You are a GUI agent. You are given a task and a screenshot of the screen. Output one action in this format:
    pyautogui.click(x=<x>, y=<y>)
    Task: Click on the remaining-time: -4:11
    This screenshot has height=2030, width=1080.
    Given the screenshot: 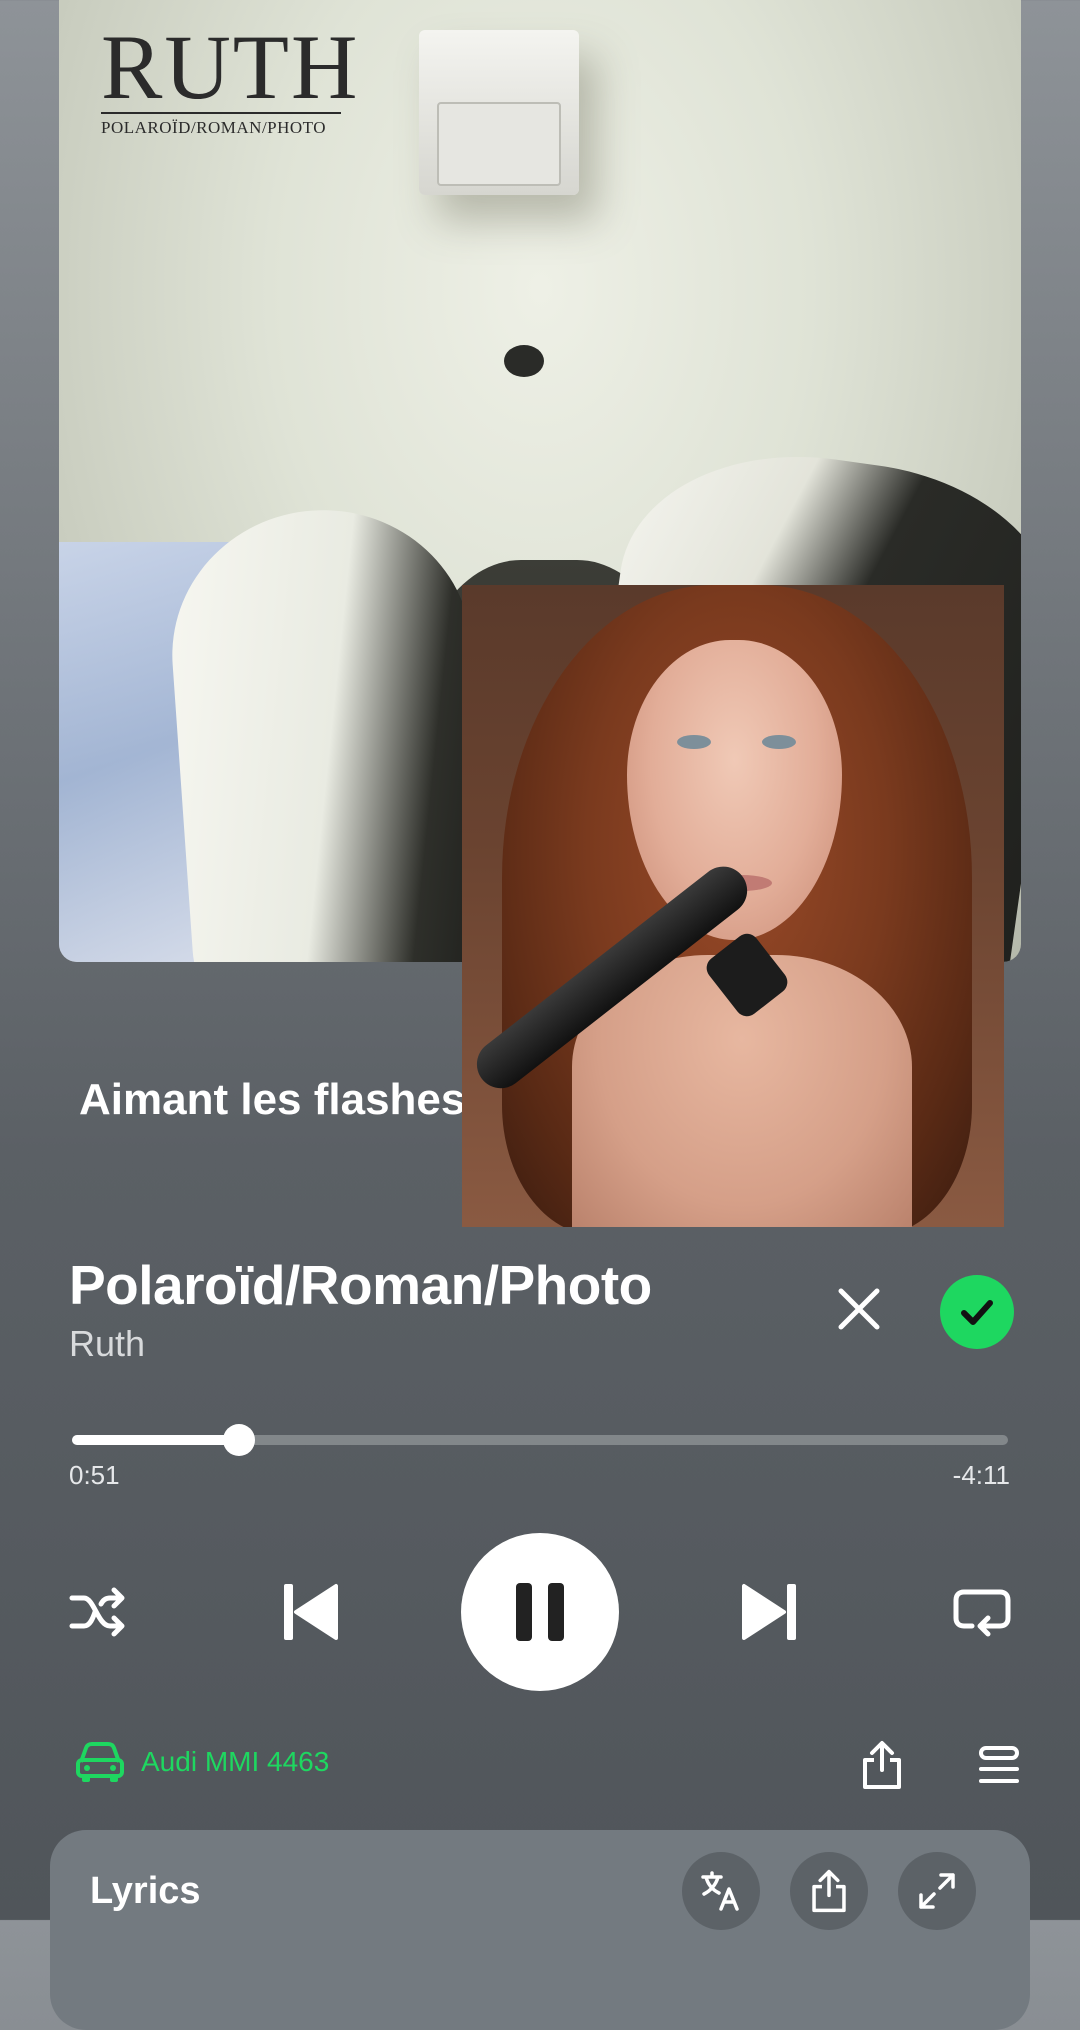 What is the action you would take?
    pyautogui.click(x=981, y=1475)
    